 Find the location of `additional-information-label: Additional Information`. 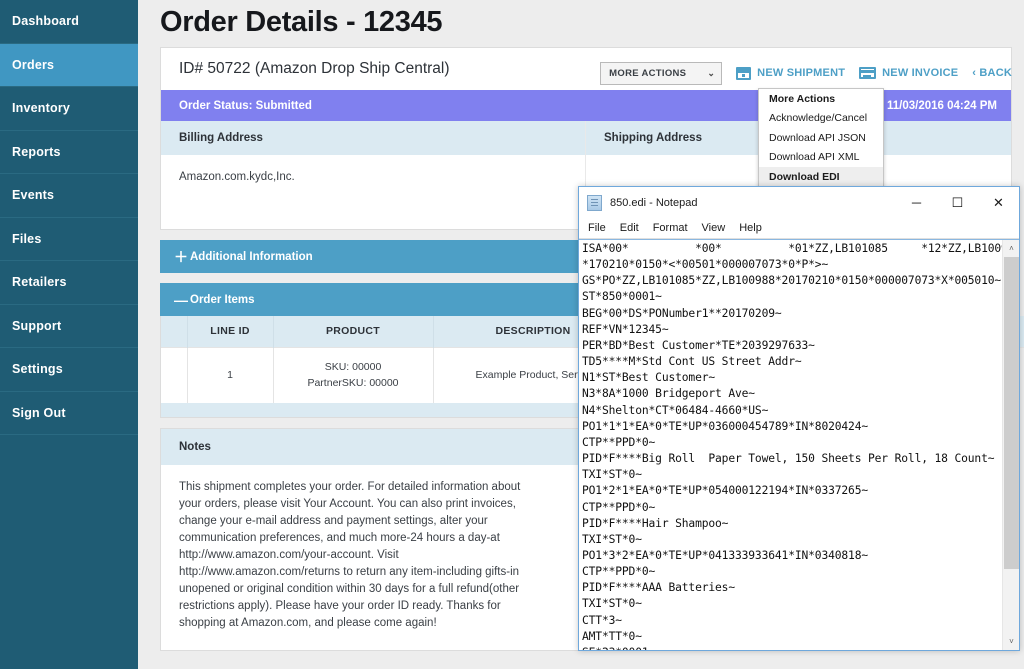

additional-information-label: Additional Information is located at coordinates (251, 256).